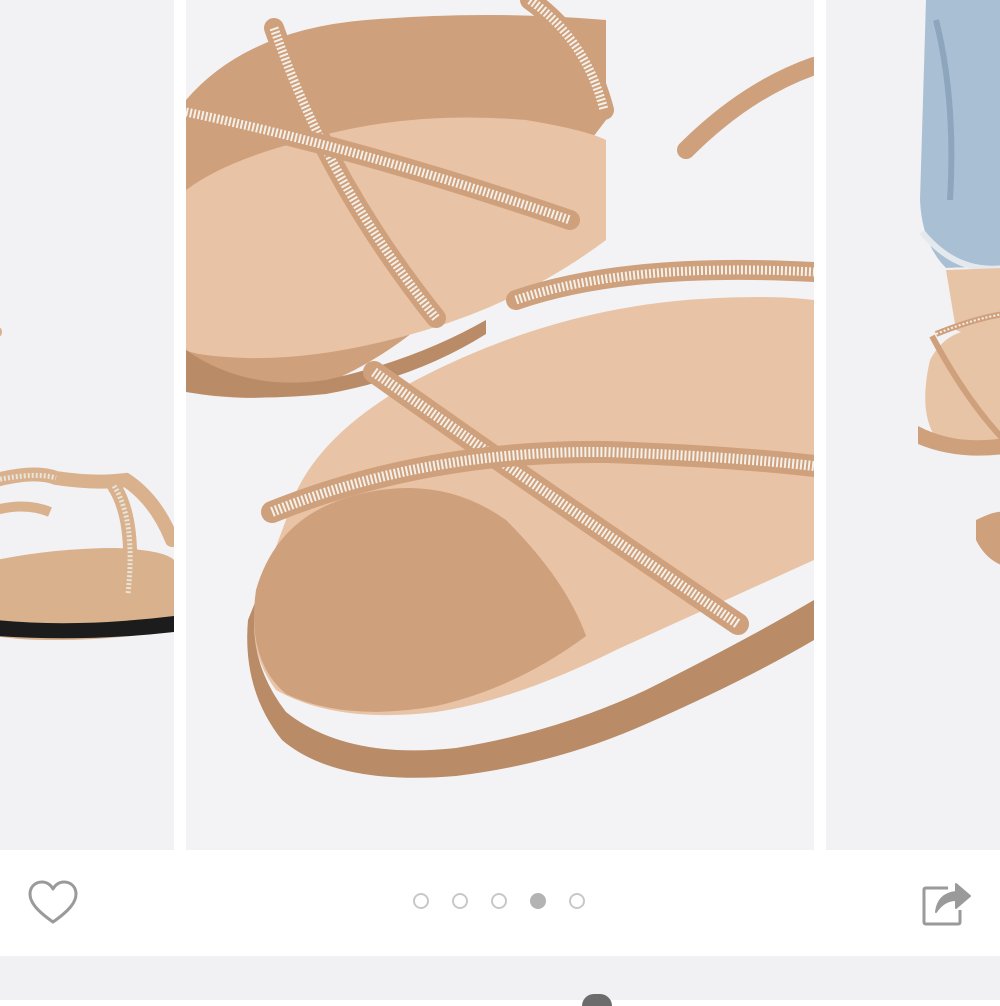 This screenshot has height=1006, width=1000. I want to click on carousel-slide-next, so click(913, 425).